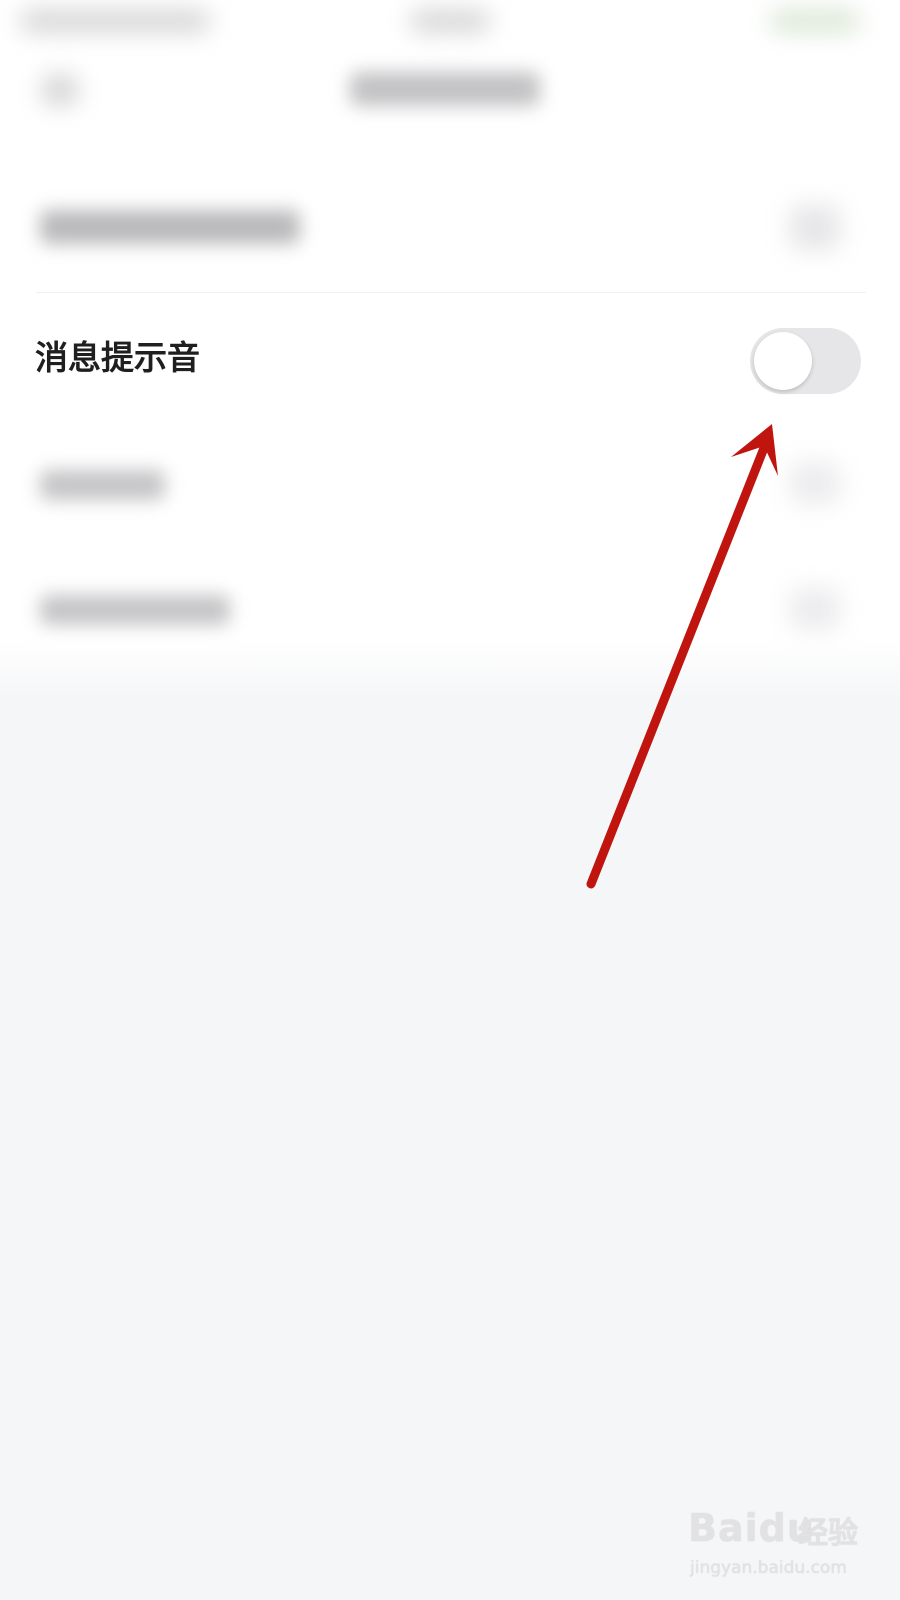 The width and height of the screenshot is (900, 1600). Describe the element at coordinates (450, 21) in the screenshot. I see `status-center-blurred` at that location.